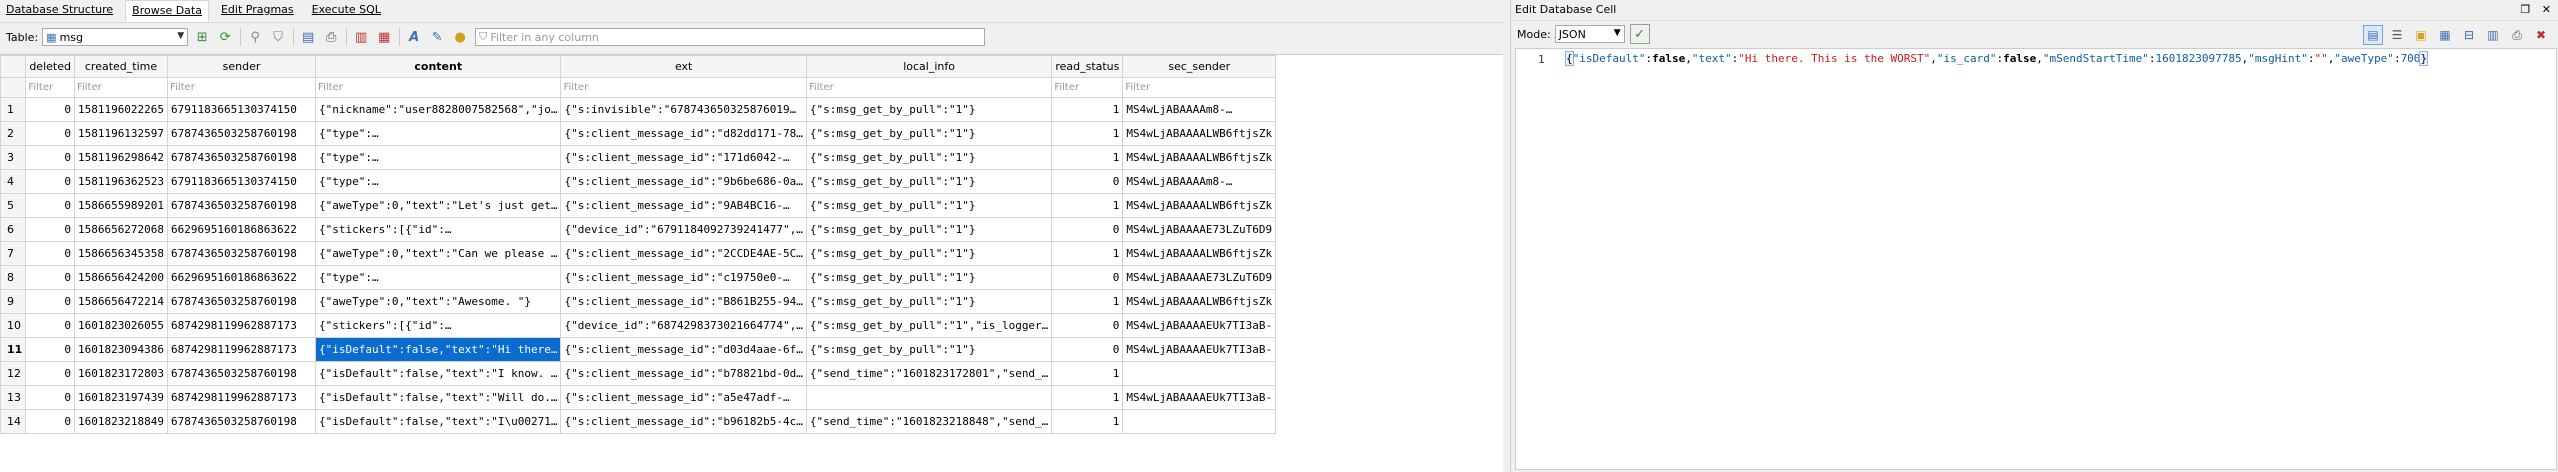  What do you see at coordinates (121, 397) in the screenshot?
I see `cell-created-time: 1601823197439` at bounding box center [121, 397].